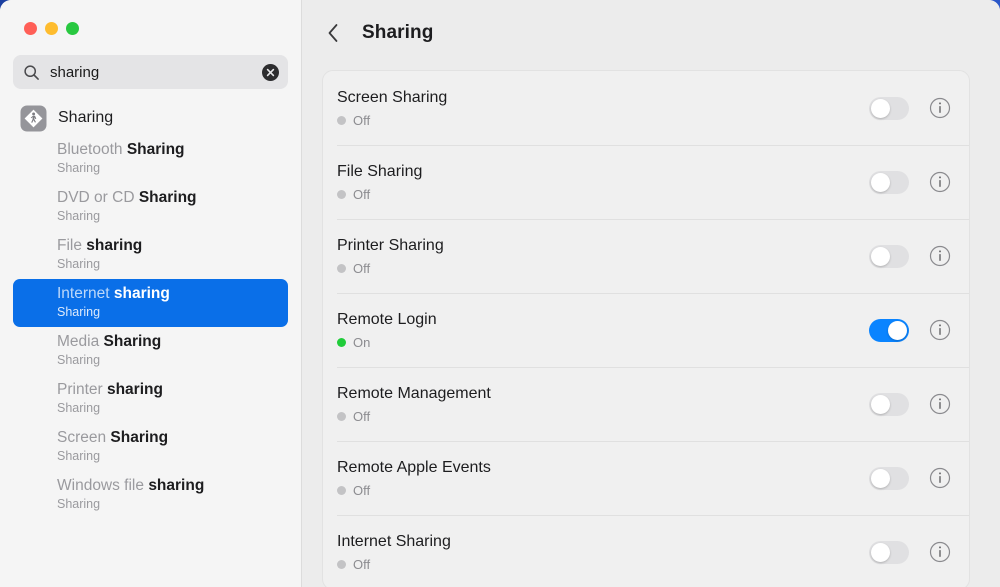  I want to click on search-result-title: DVD or CD Sharing, so click(172, 198).